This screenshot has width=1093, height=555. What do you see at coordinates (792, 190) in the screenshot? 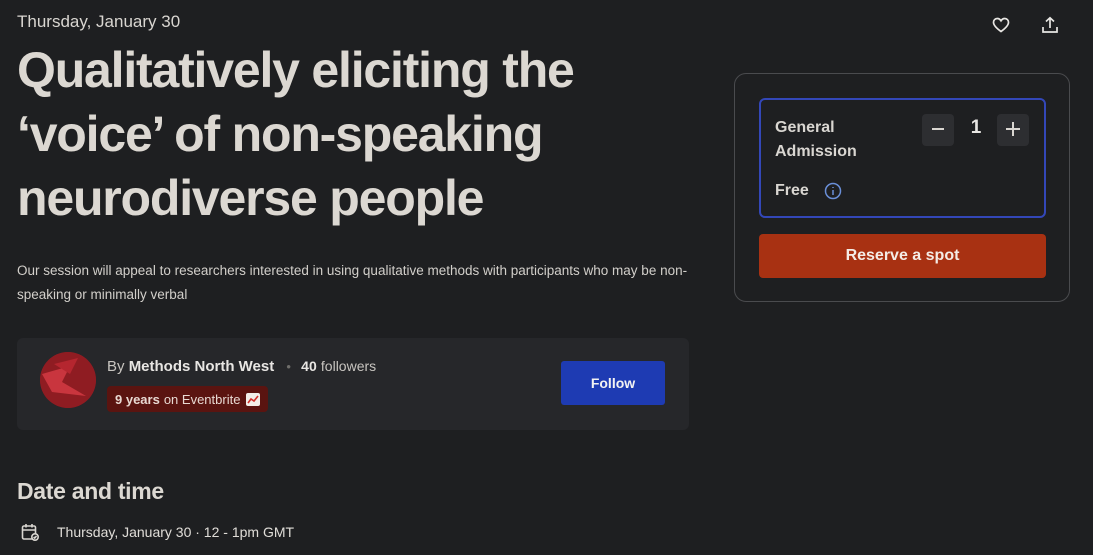
I see `ticket-price: Free` at bounding box center [792, 190].